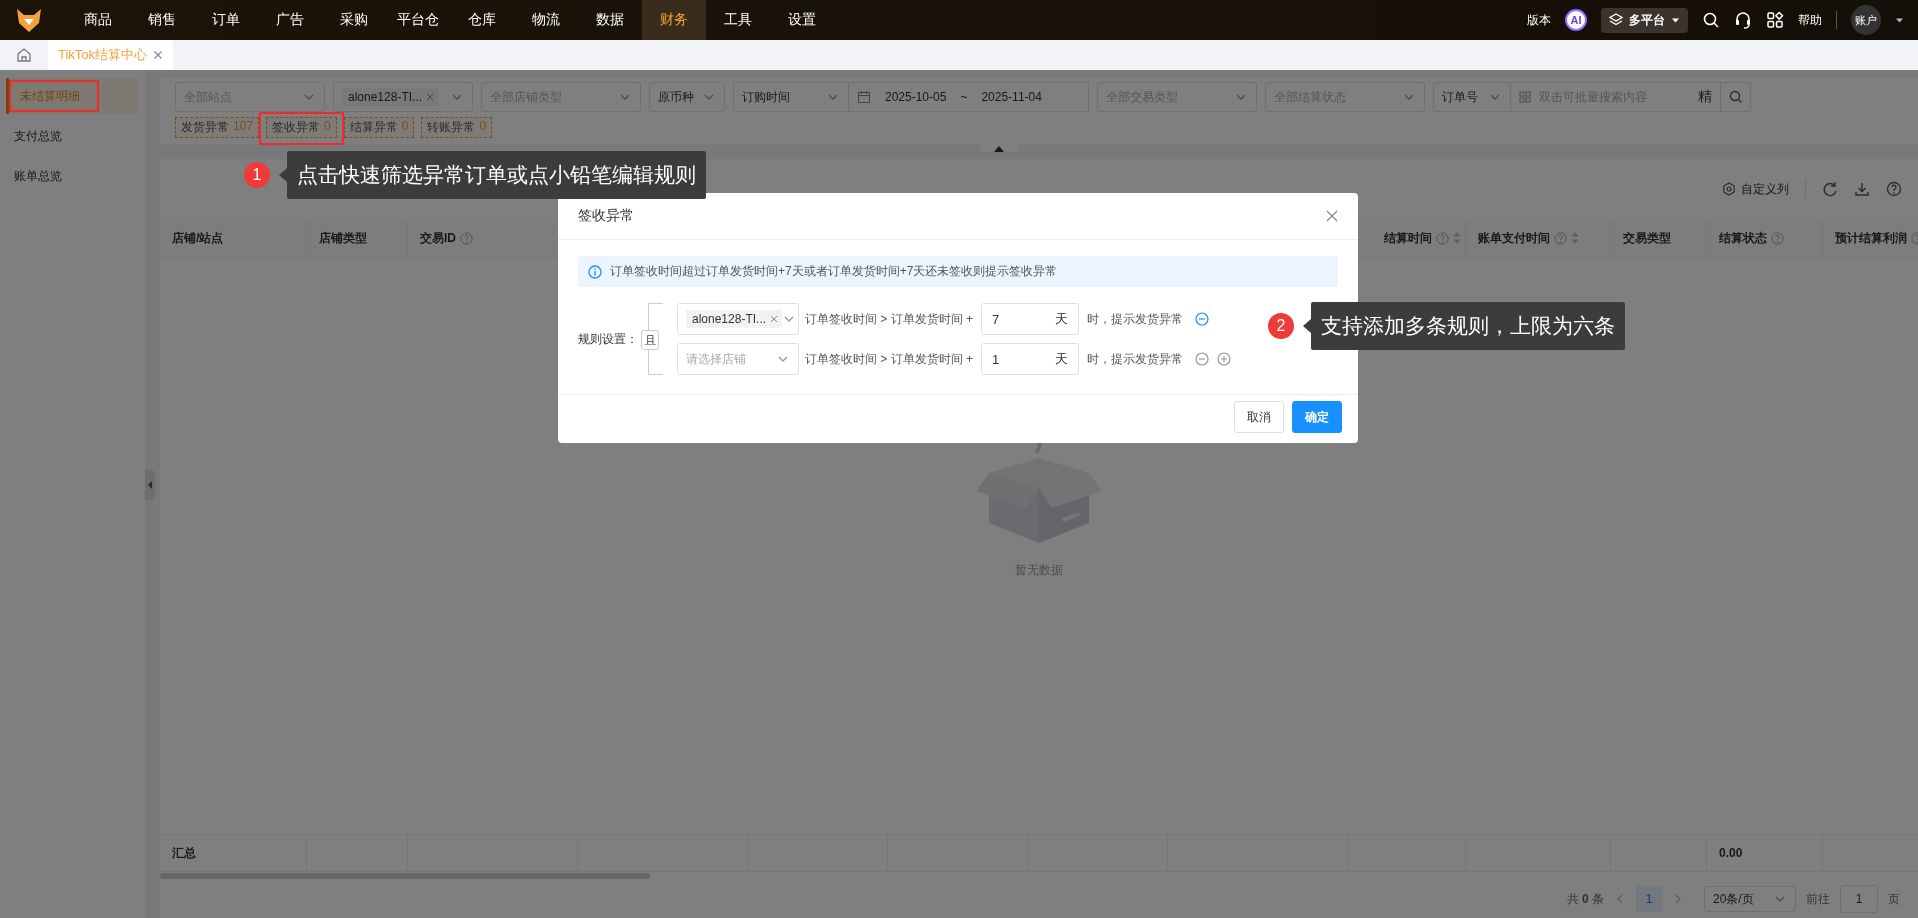 This screenshot has height=918, width=1918. I want to click on add-icon, so click(1224, 359).